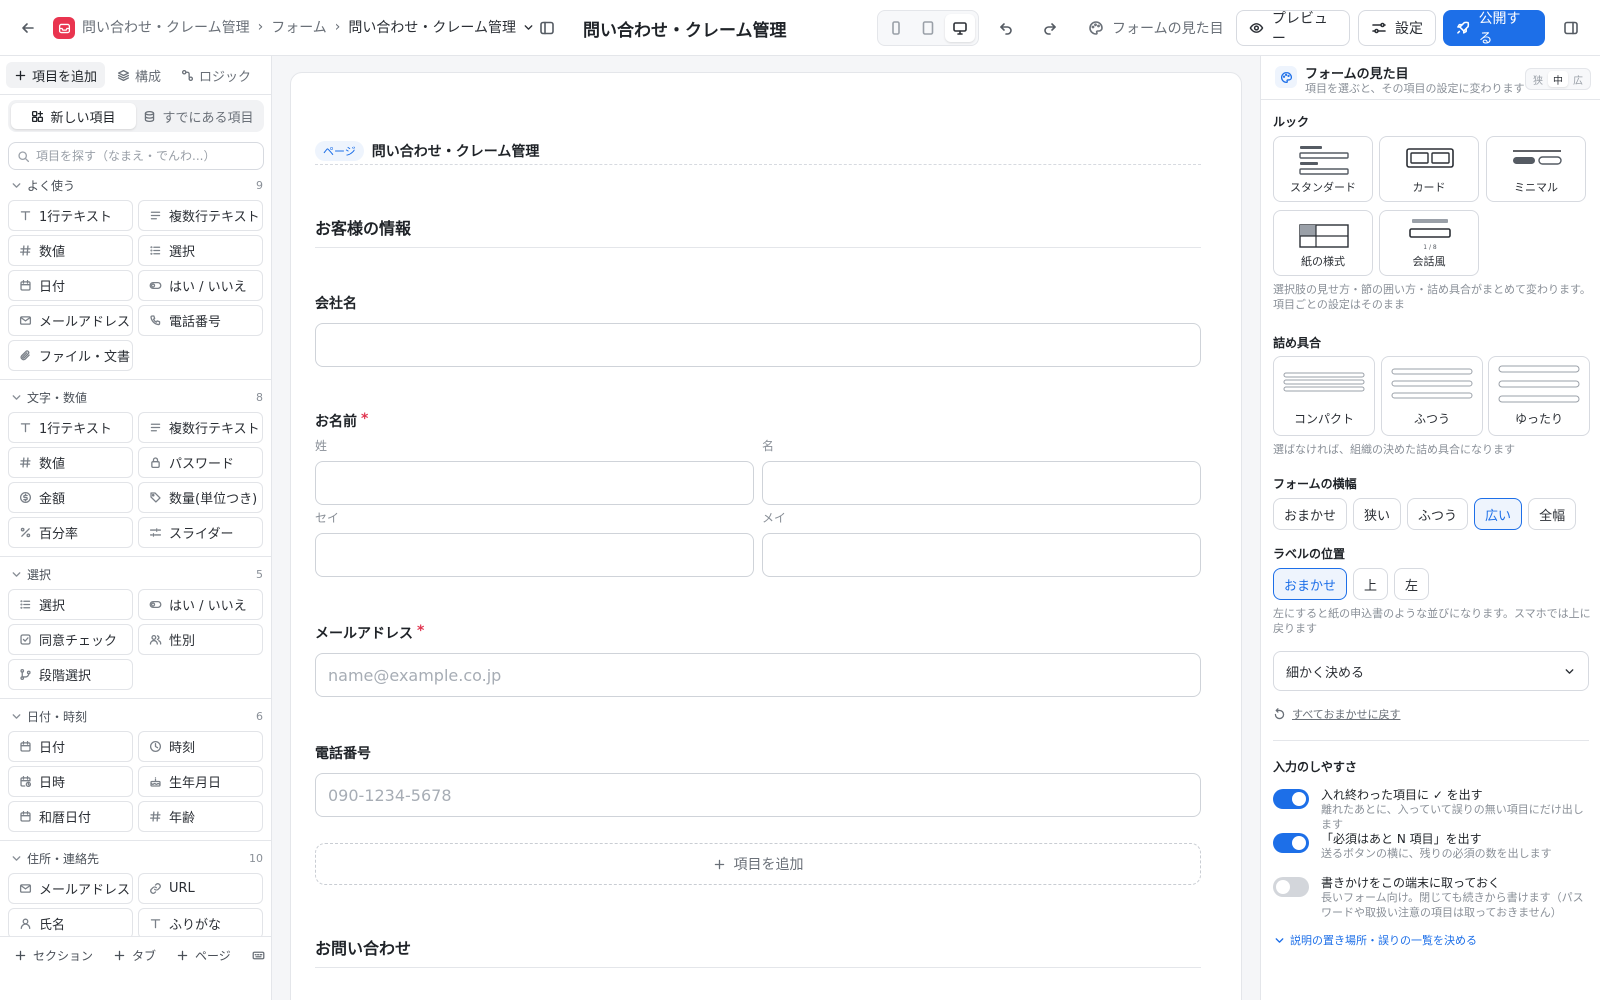  Describe the element at coordinates (758, 864) in the screenshot. I see `add-field-button: 項目を追加` at that location.